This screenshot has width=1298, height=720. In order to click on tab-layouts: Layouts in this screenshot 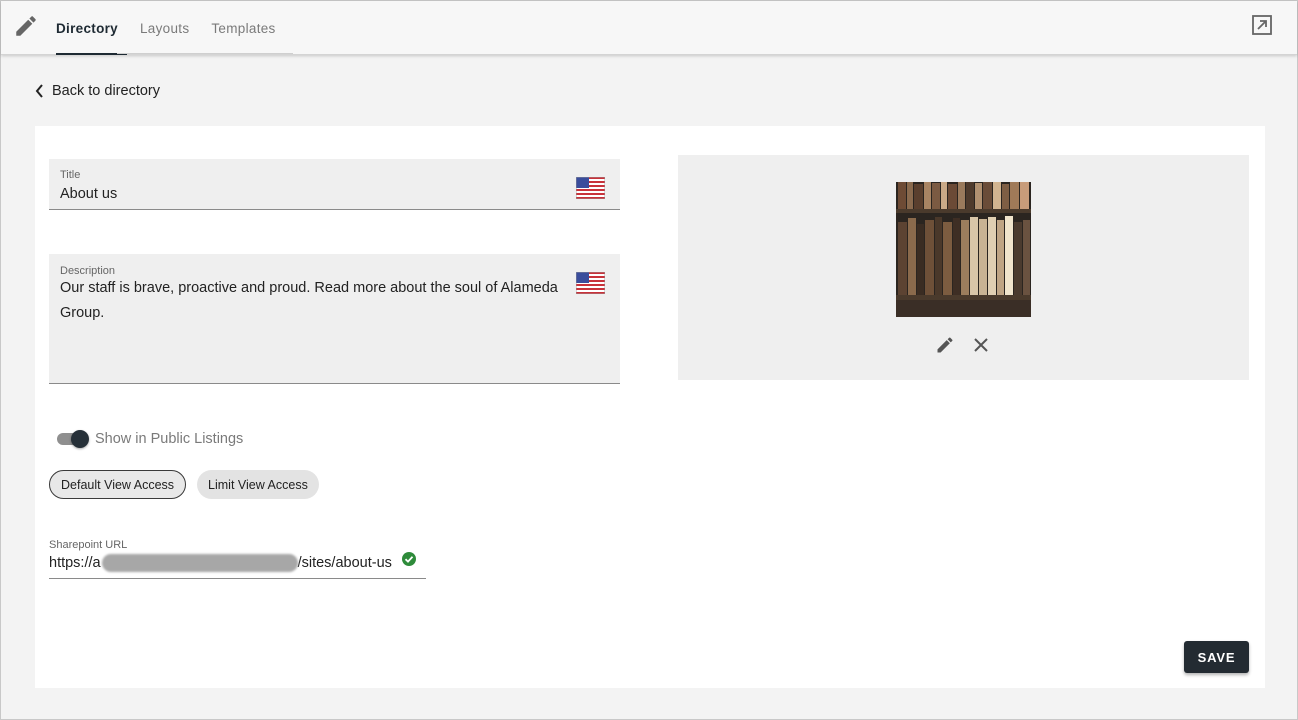, I will do `click(164, 28)`.